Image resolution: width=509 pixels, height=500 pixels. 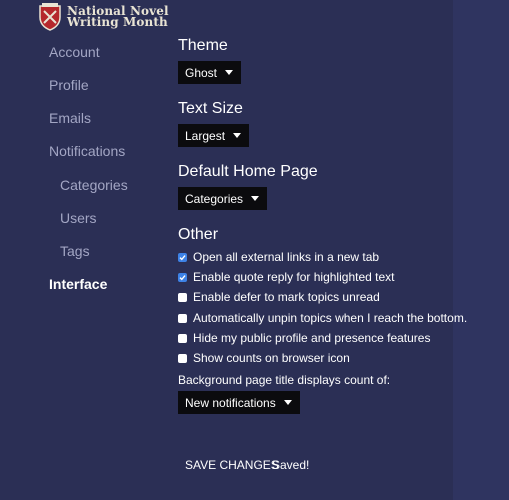 What do you see at coordinates (214, 198) in the screenshot?
I see `home-page-select-value: Categories` at bounding box center [214, 198].